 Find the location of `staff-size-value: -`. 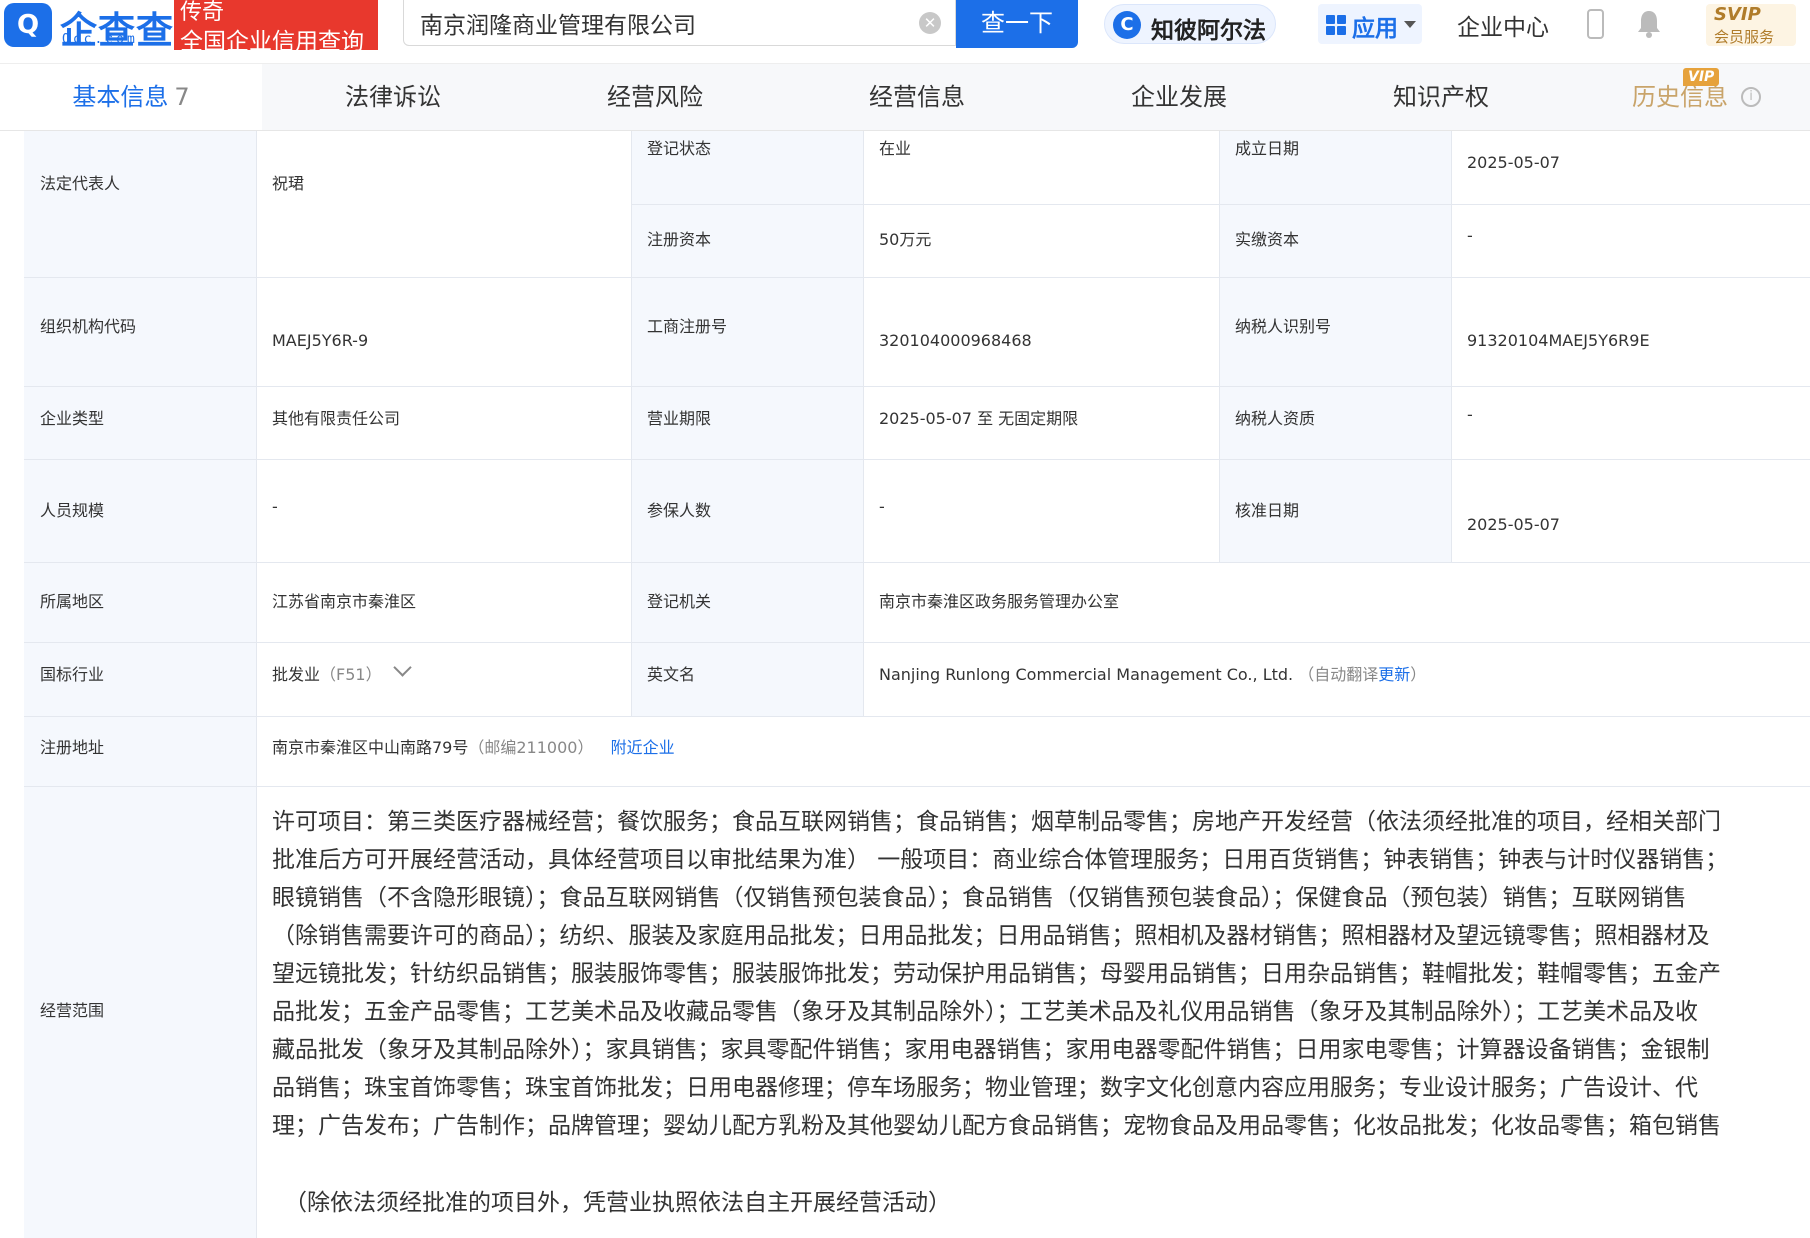

staff-size-value: - is located at coordinates (275, 506).